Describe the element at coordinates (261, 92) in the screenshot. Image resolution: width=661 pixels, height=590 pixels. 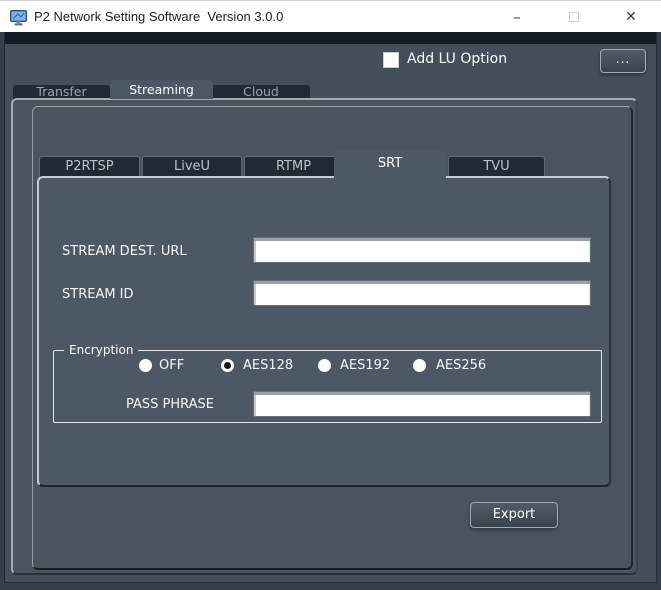
I see `tab-cloud: Cloud` at that location.